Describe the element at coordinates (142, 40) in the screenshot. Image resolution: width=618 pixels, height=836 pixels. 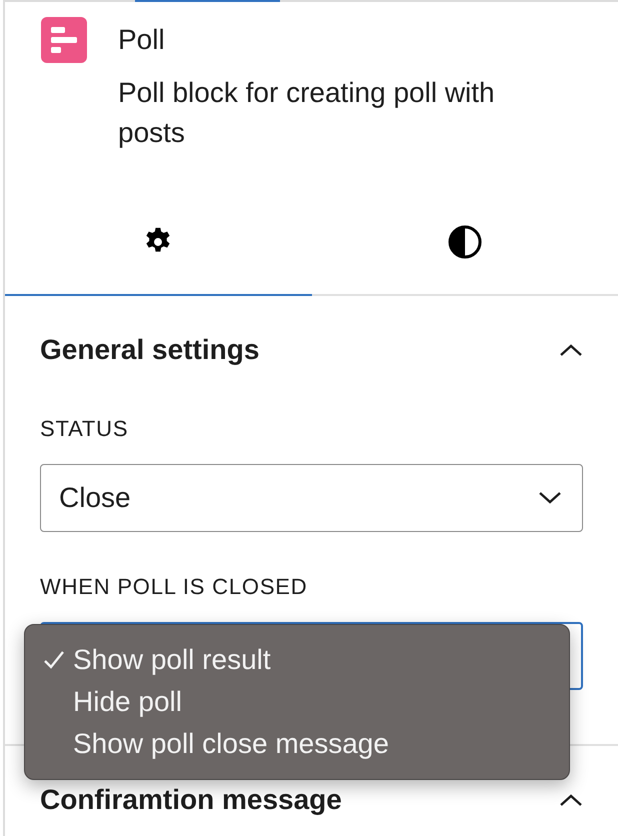
I see `block-title: Poll` at that location.